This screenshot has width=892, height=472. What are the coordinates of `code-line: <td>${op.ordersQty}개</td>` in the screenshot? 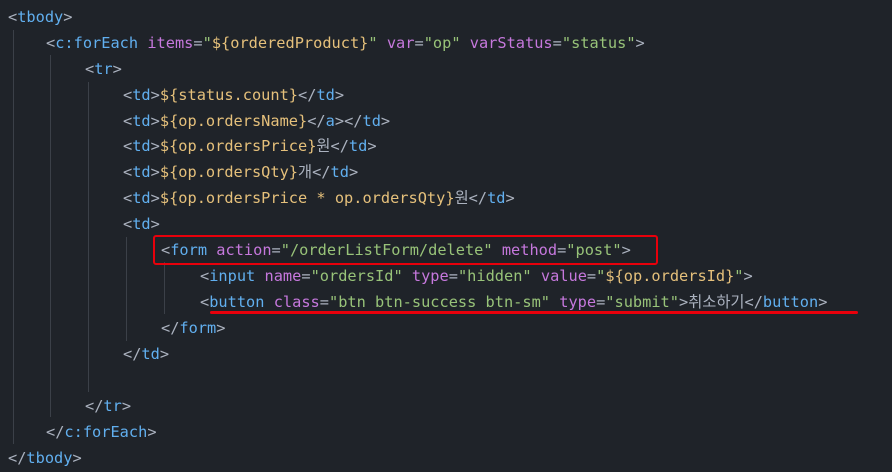 It's located at (240, 172).